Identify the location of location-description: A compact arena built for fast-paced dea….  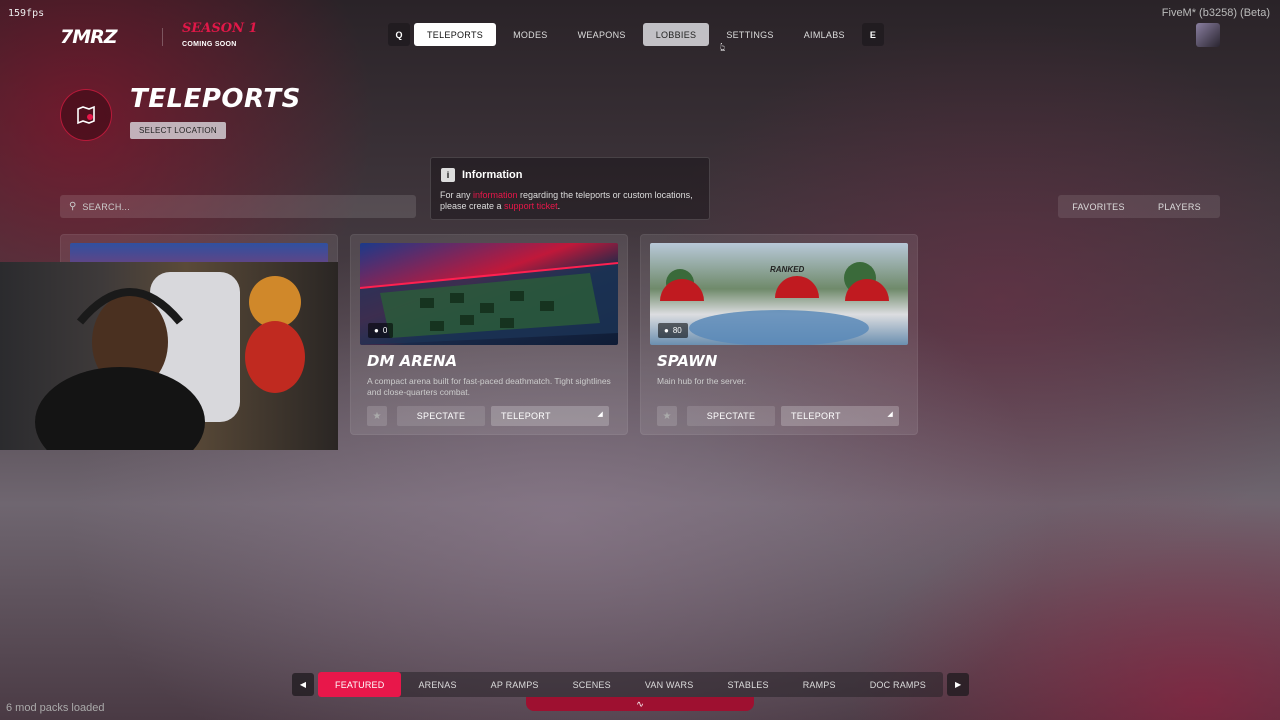
(489, 386).